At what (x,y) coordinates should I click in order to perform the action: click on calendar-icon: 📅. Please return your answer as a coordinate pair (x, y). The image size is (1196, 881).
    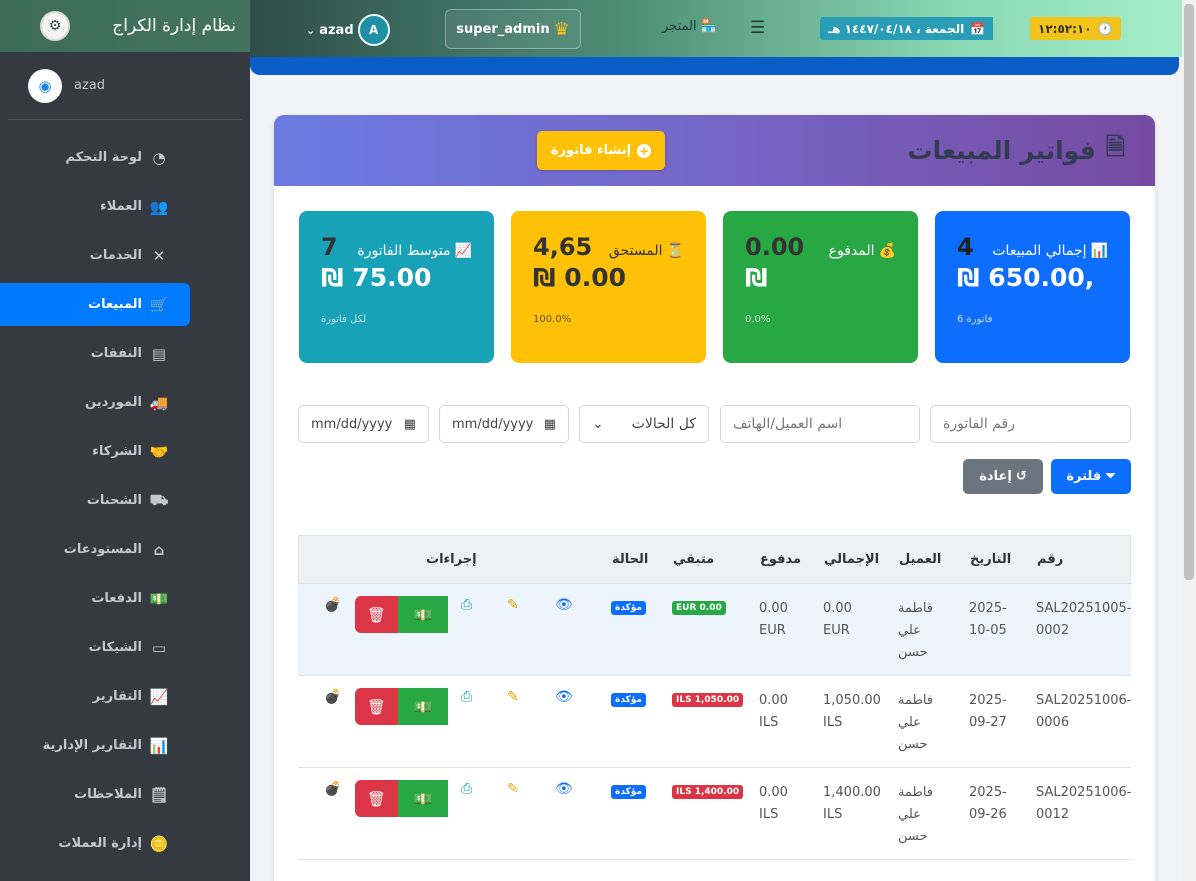
    Looking at the image, I should click on (978, 28).